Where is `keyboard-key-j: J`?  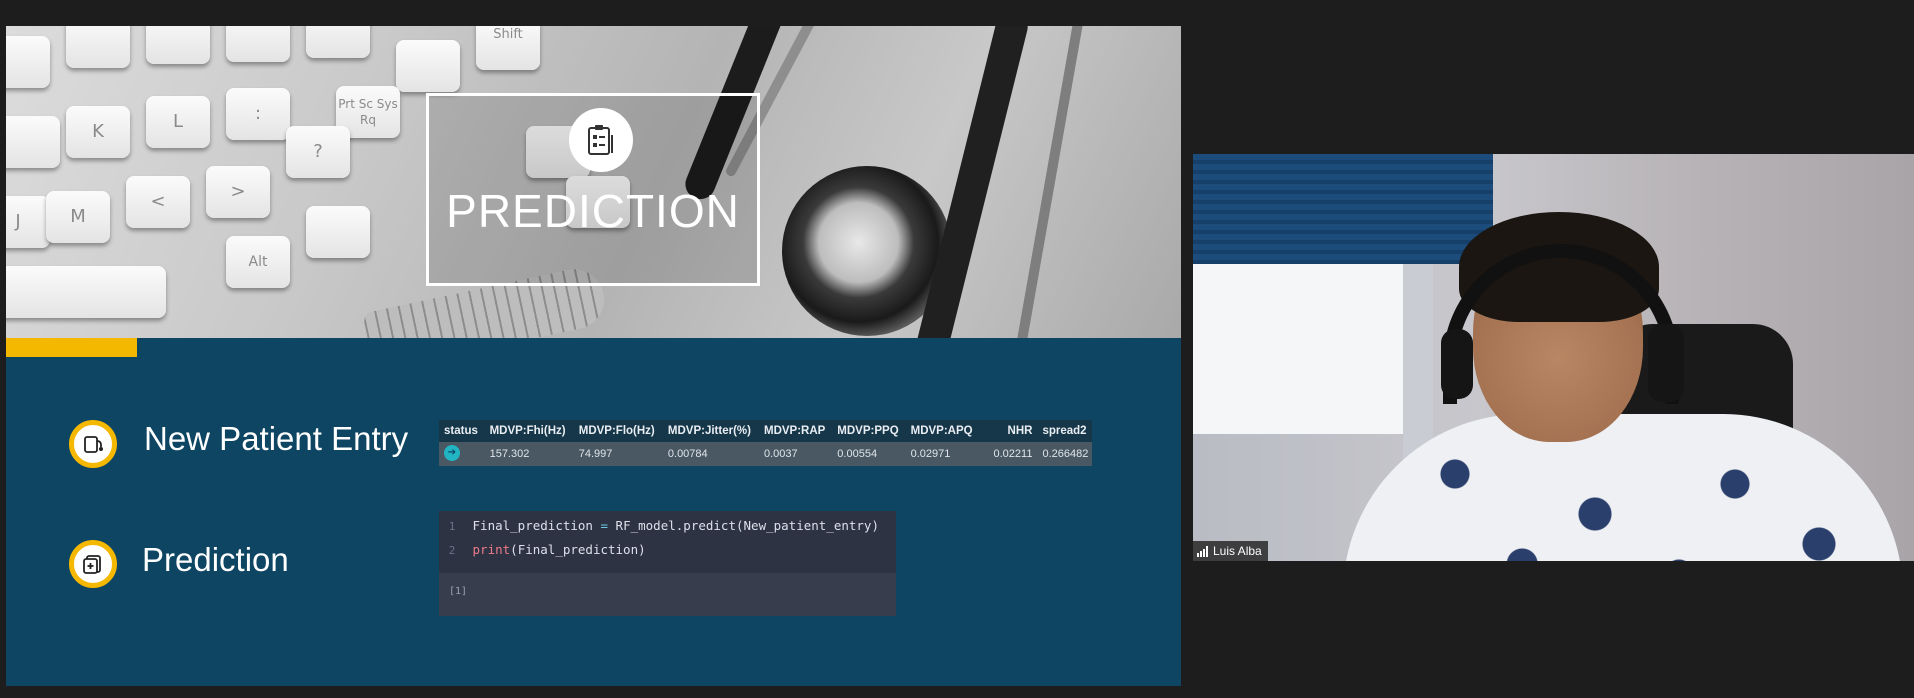 keyboard-key-j: J is located at coordinates (28, 222).